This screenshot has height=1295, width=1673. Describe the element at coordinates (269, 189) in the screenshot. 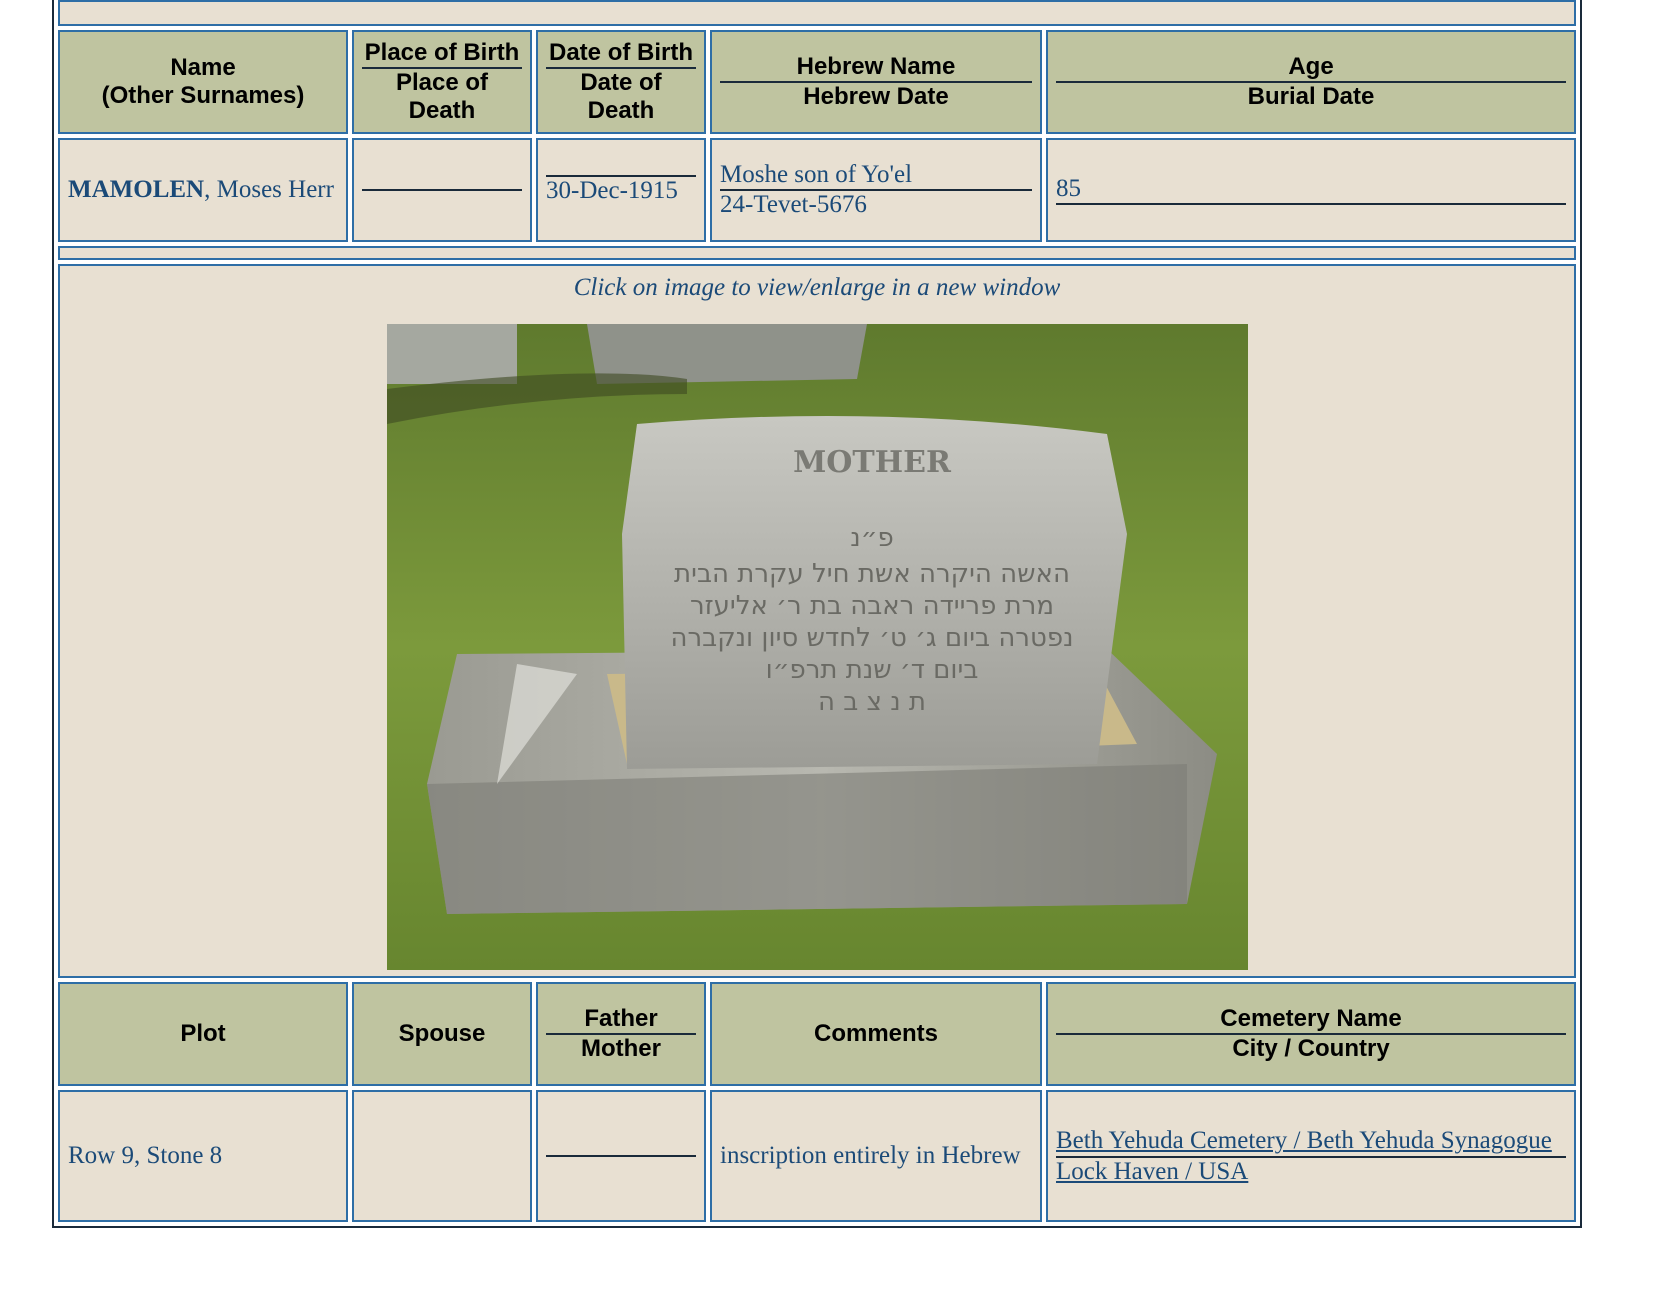

I see `record-given-names: , Moses Herr` at that location.